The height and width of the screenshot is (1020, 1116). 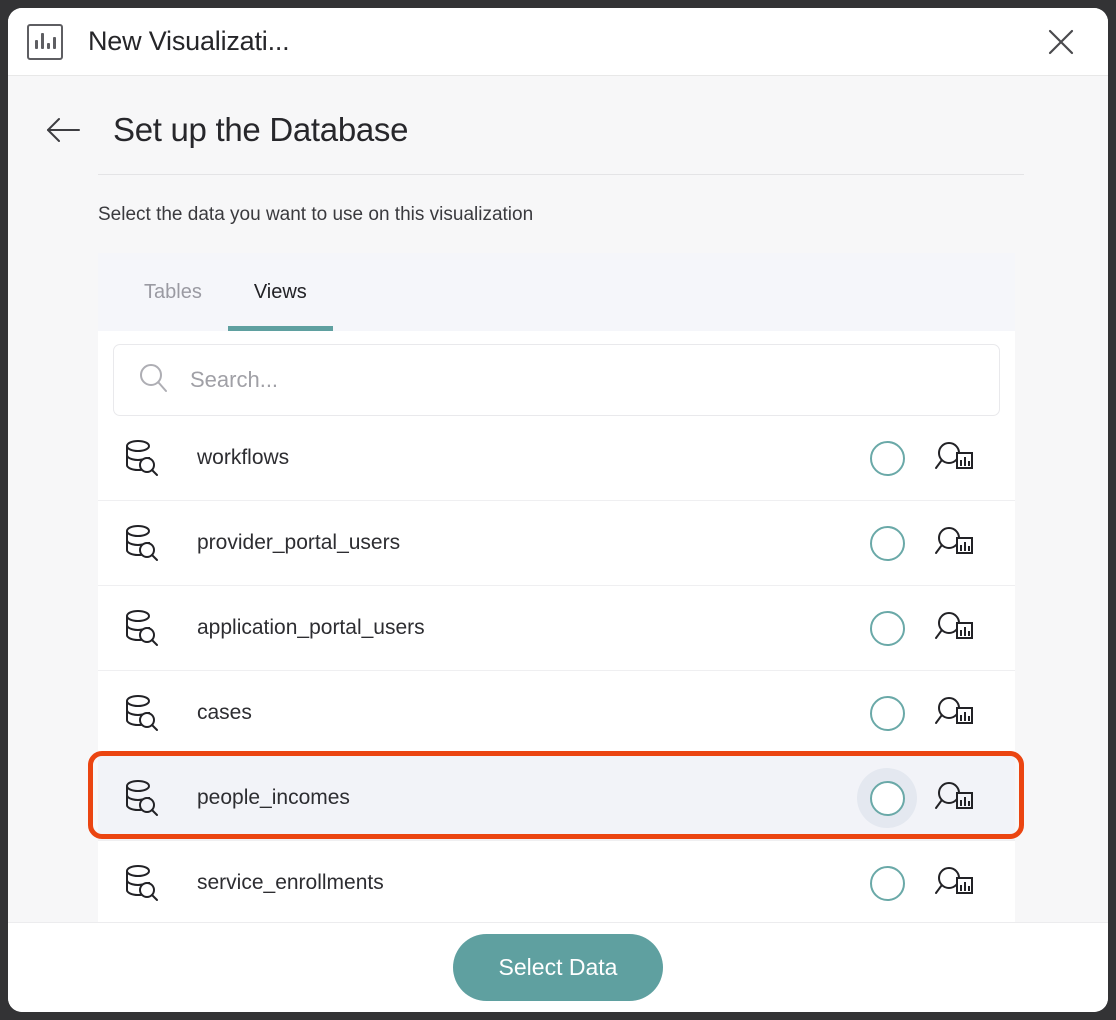 What do you see at coordinates (45, 41) in the screenshot?
I see `bar-chart-icon` at bounding box center [45, 41].